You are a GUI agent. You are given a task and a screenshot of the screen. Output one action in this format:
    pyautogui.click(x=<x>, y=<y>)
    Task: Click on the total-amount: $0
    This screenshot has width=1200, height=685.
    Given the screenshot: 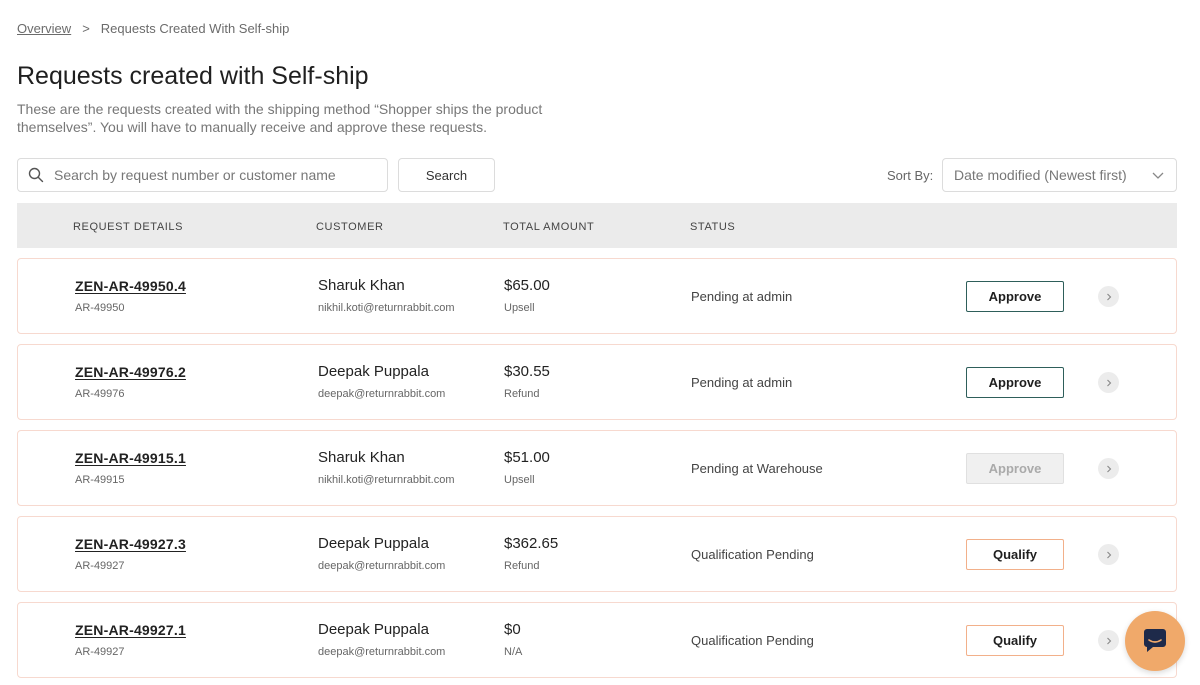 What is the action you would take?
    pyautogui.click(x=512, y=629)
    